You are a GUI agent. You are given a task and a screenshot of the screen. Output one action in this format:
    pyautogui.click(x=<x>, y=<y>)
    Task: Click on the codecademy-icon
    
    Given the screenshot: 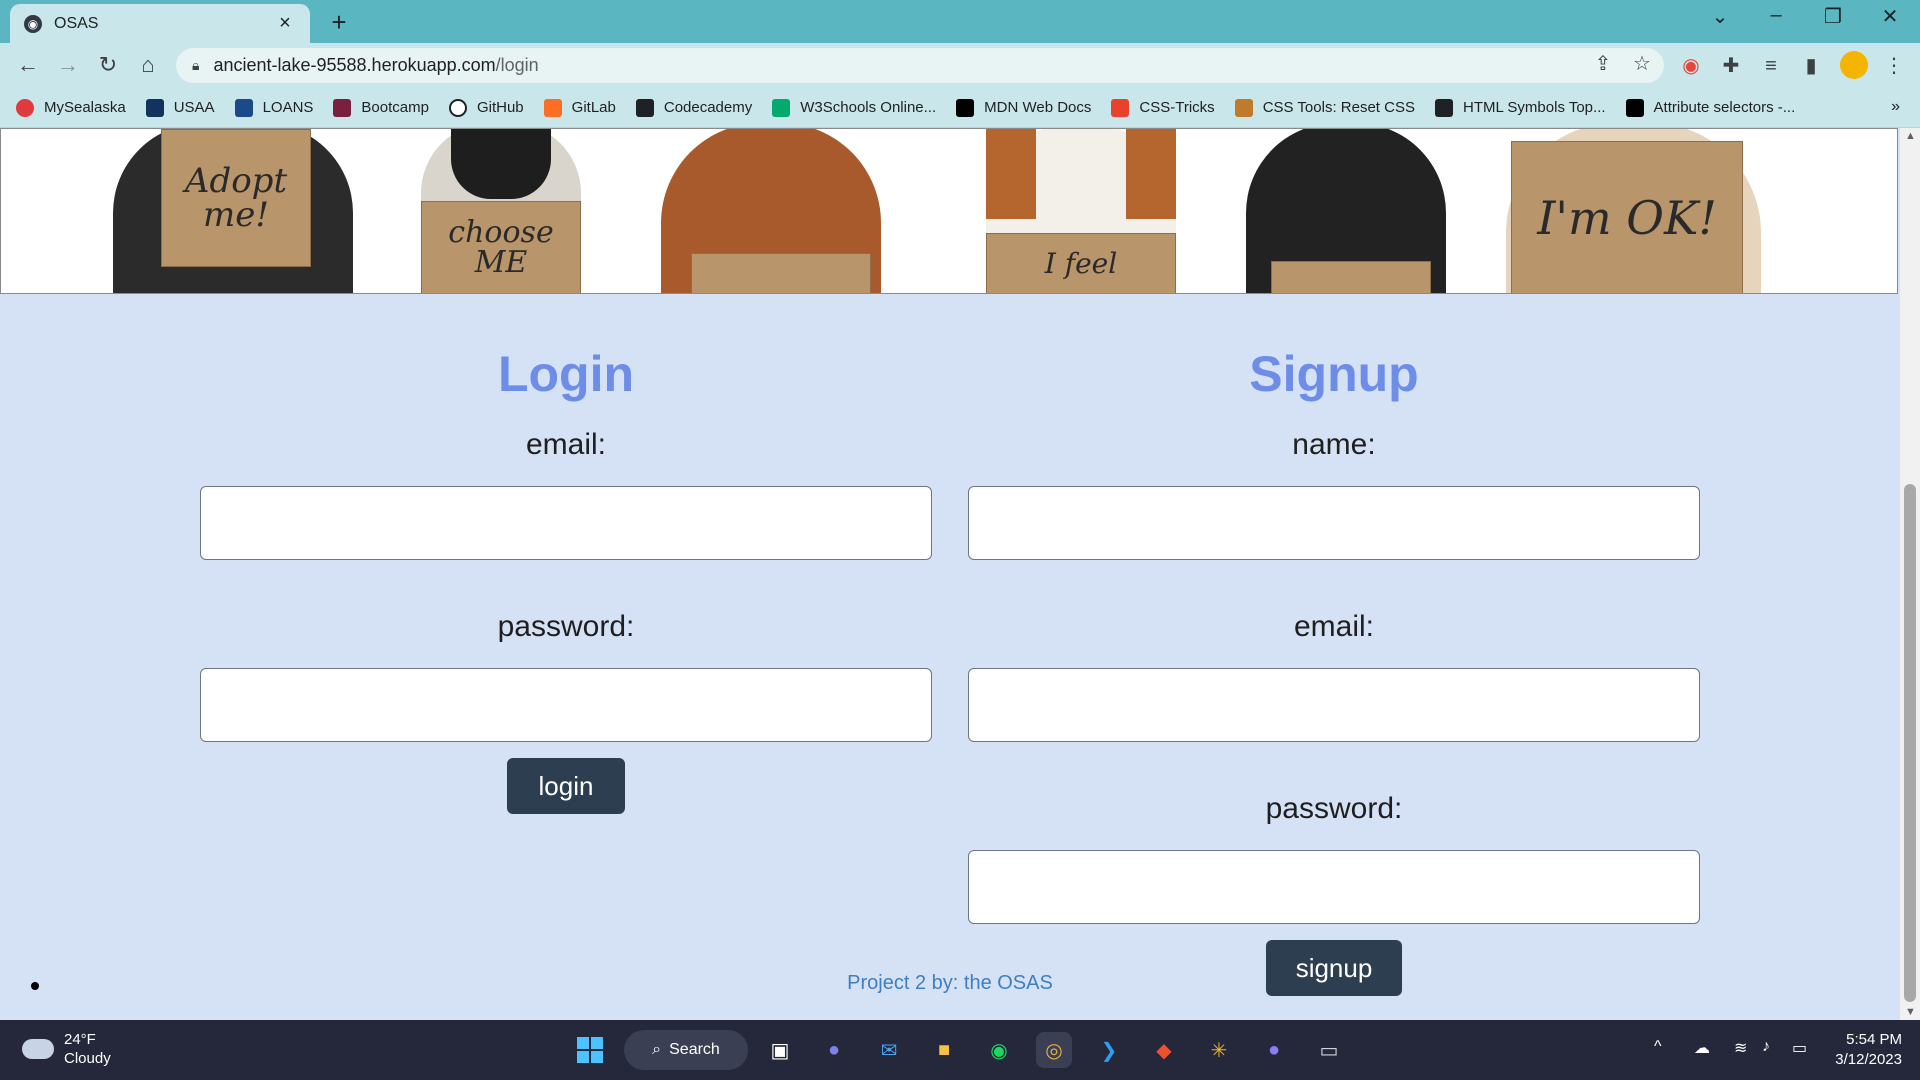 What is the action you would take?
    pyautogui.click(x=644, y=107)
    